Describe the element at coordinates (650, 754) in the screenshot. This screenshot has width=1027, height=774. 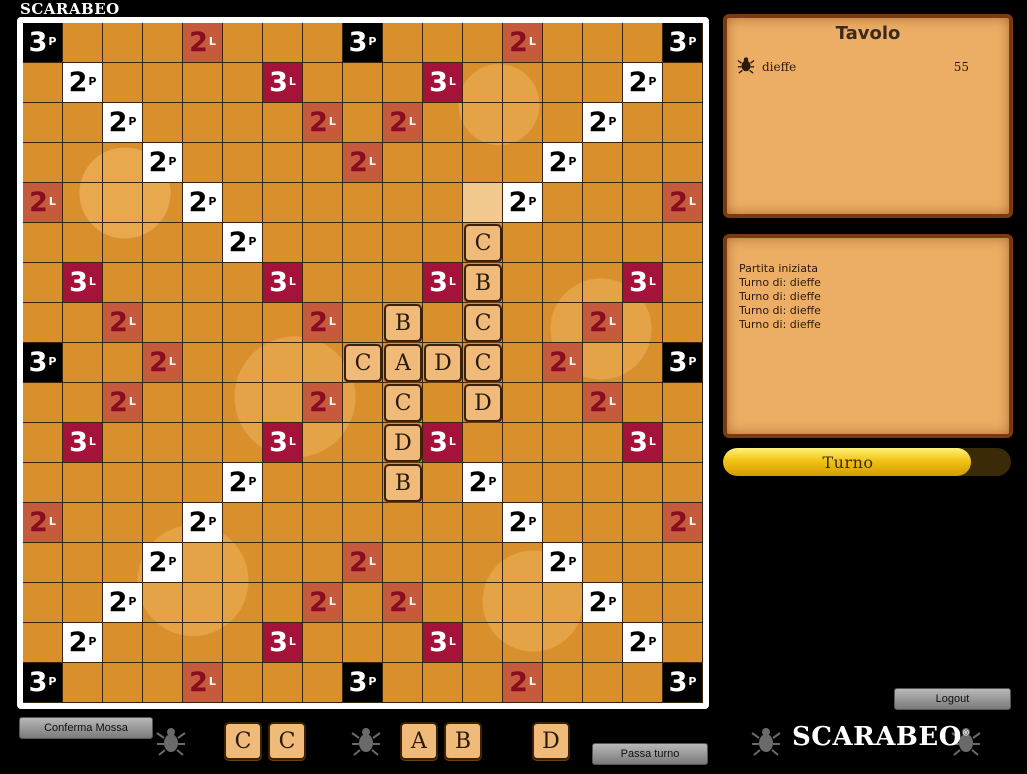
I see `pass-turn-button: Passa turno` at that location.